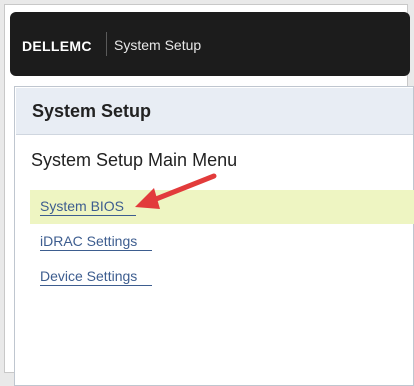  What do you see at coordinates (96, 285) in the screenshot?
I see `device-settings-underline` at bounding box center [96, 285].